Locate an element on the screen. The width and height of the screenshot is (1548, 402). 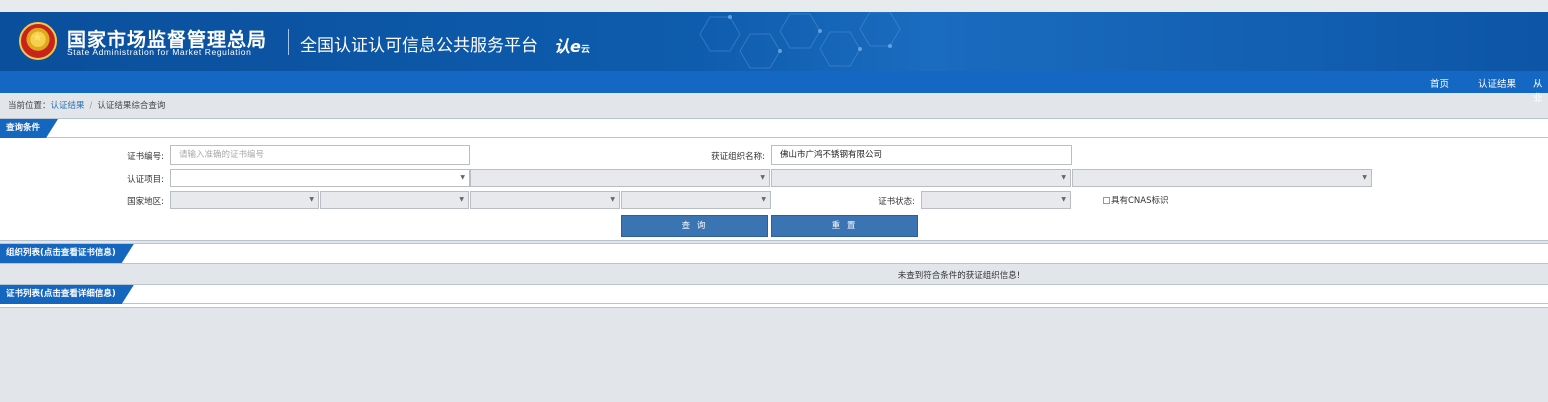
search-button: 查 询 is located at coordinates (694, 226).